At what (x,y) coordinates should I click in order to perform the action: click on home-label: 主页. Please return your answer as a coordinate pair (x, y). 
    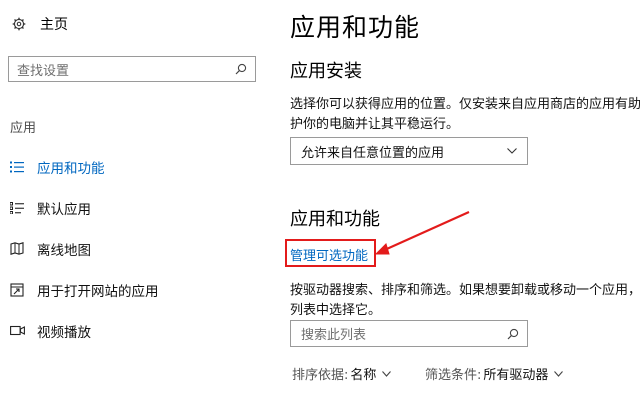
    Looking at the image, I should click on (54, 25).